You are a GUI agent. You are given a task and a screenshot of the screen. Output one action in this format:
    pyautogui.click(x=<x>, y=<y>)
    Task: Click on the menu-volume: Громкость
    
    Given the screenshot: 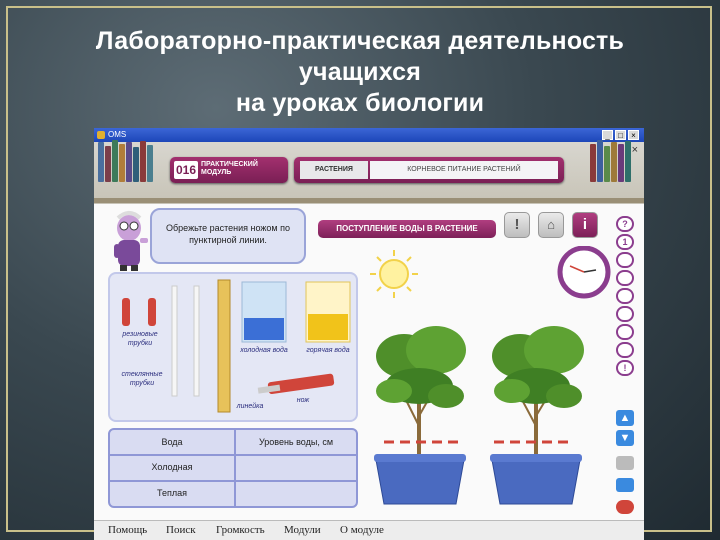 What is the action you would take?
    pyautogui.click(x=240, y=530)
    